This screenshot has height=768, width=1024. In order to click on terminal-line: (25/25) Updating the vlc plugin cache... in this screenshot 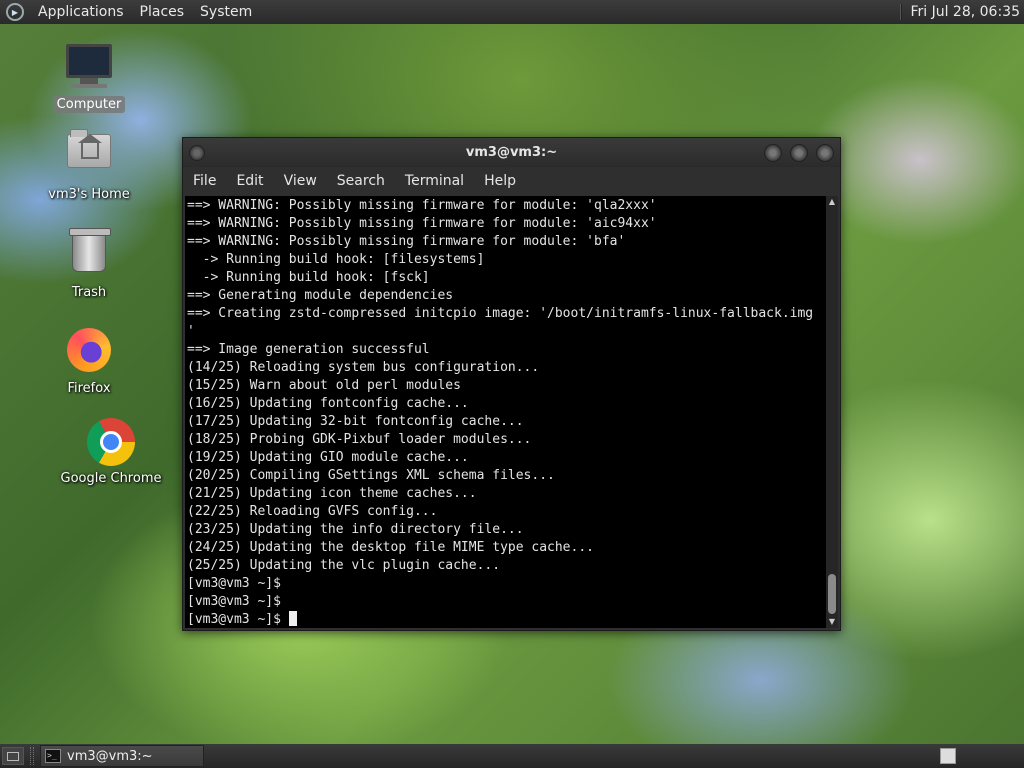, I will do `click(344, 565)`.